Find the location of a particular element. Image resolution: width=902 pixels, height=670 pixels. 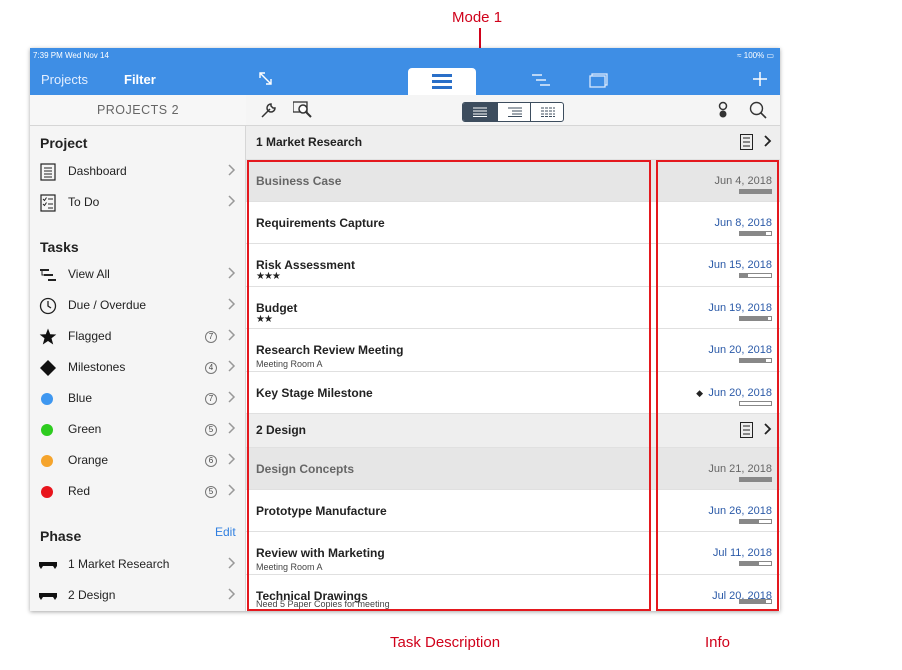

sidebar-item-label: To Do is located at coordinates (84, 202).